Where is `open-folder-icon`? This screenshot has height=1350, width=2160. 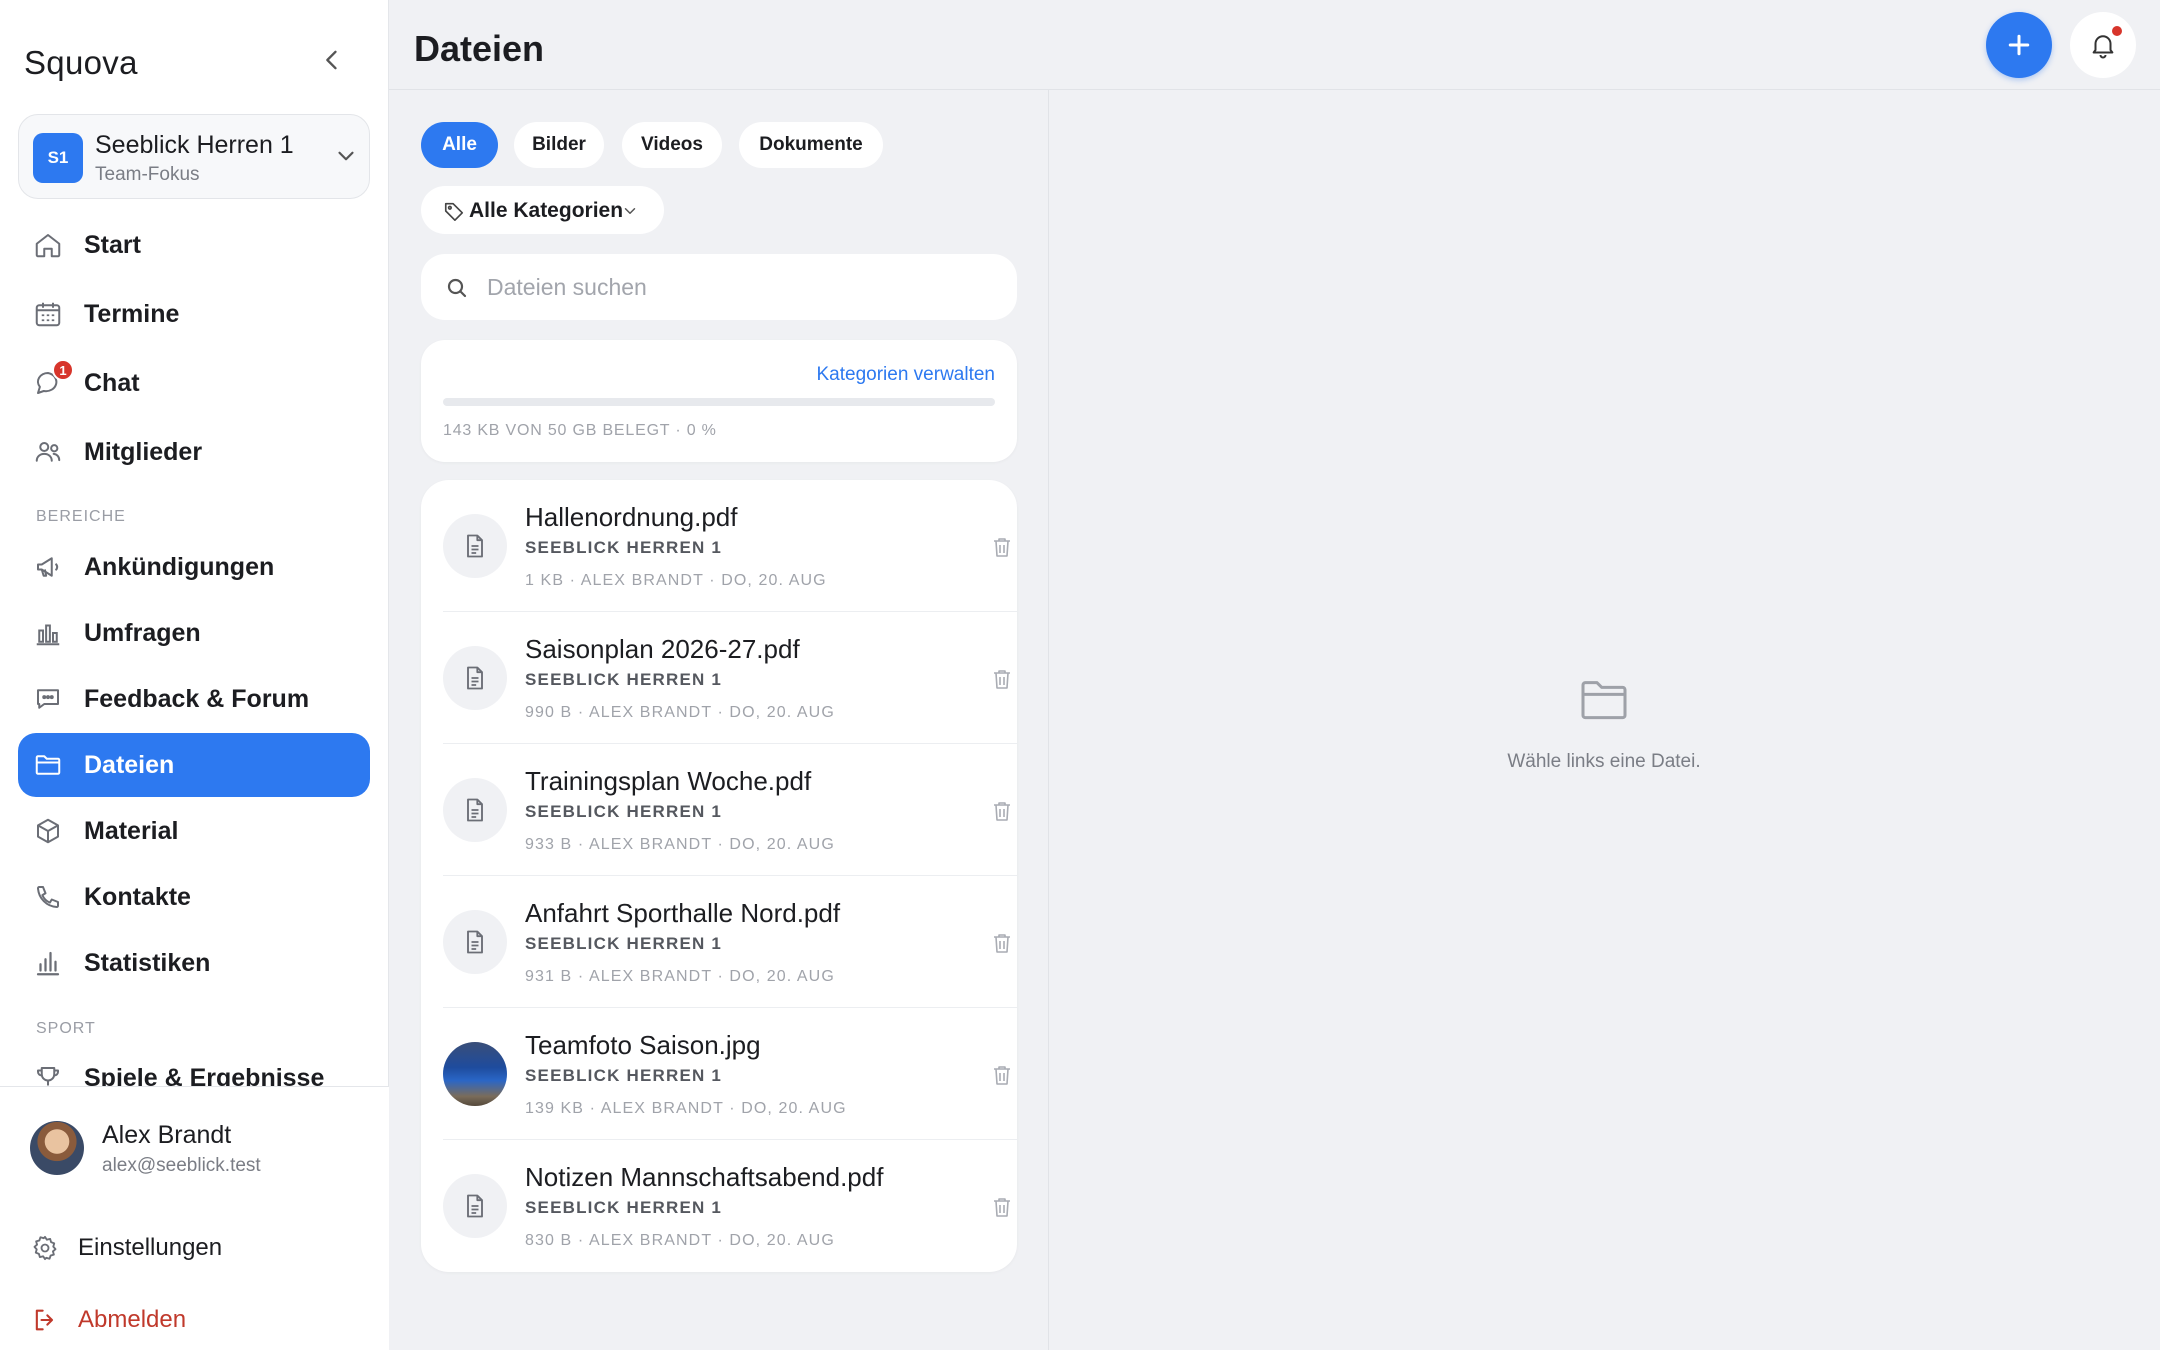
open-folder-icon is located at coordinates (1604, 699).